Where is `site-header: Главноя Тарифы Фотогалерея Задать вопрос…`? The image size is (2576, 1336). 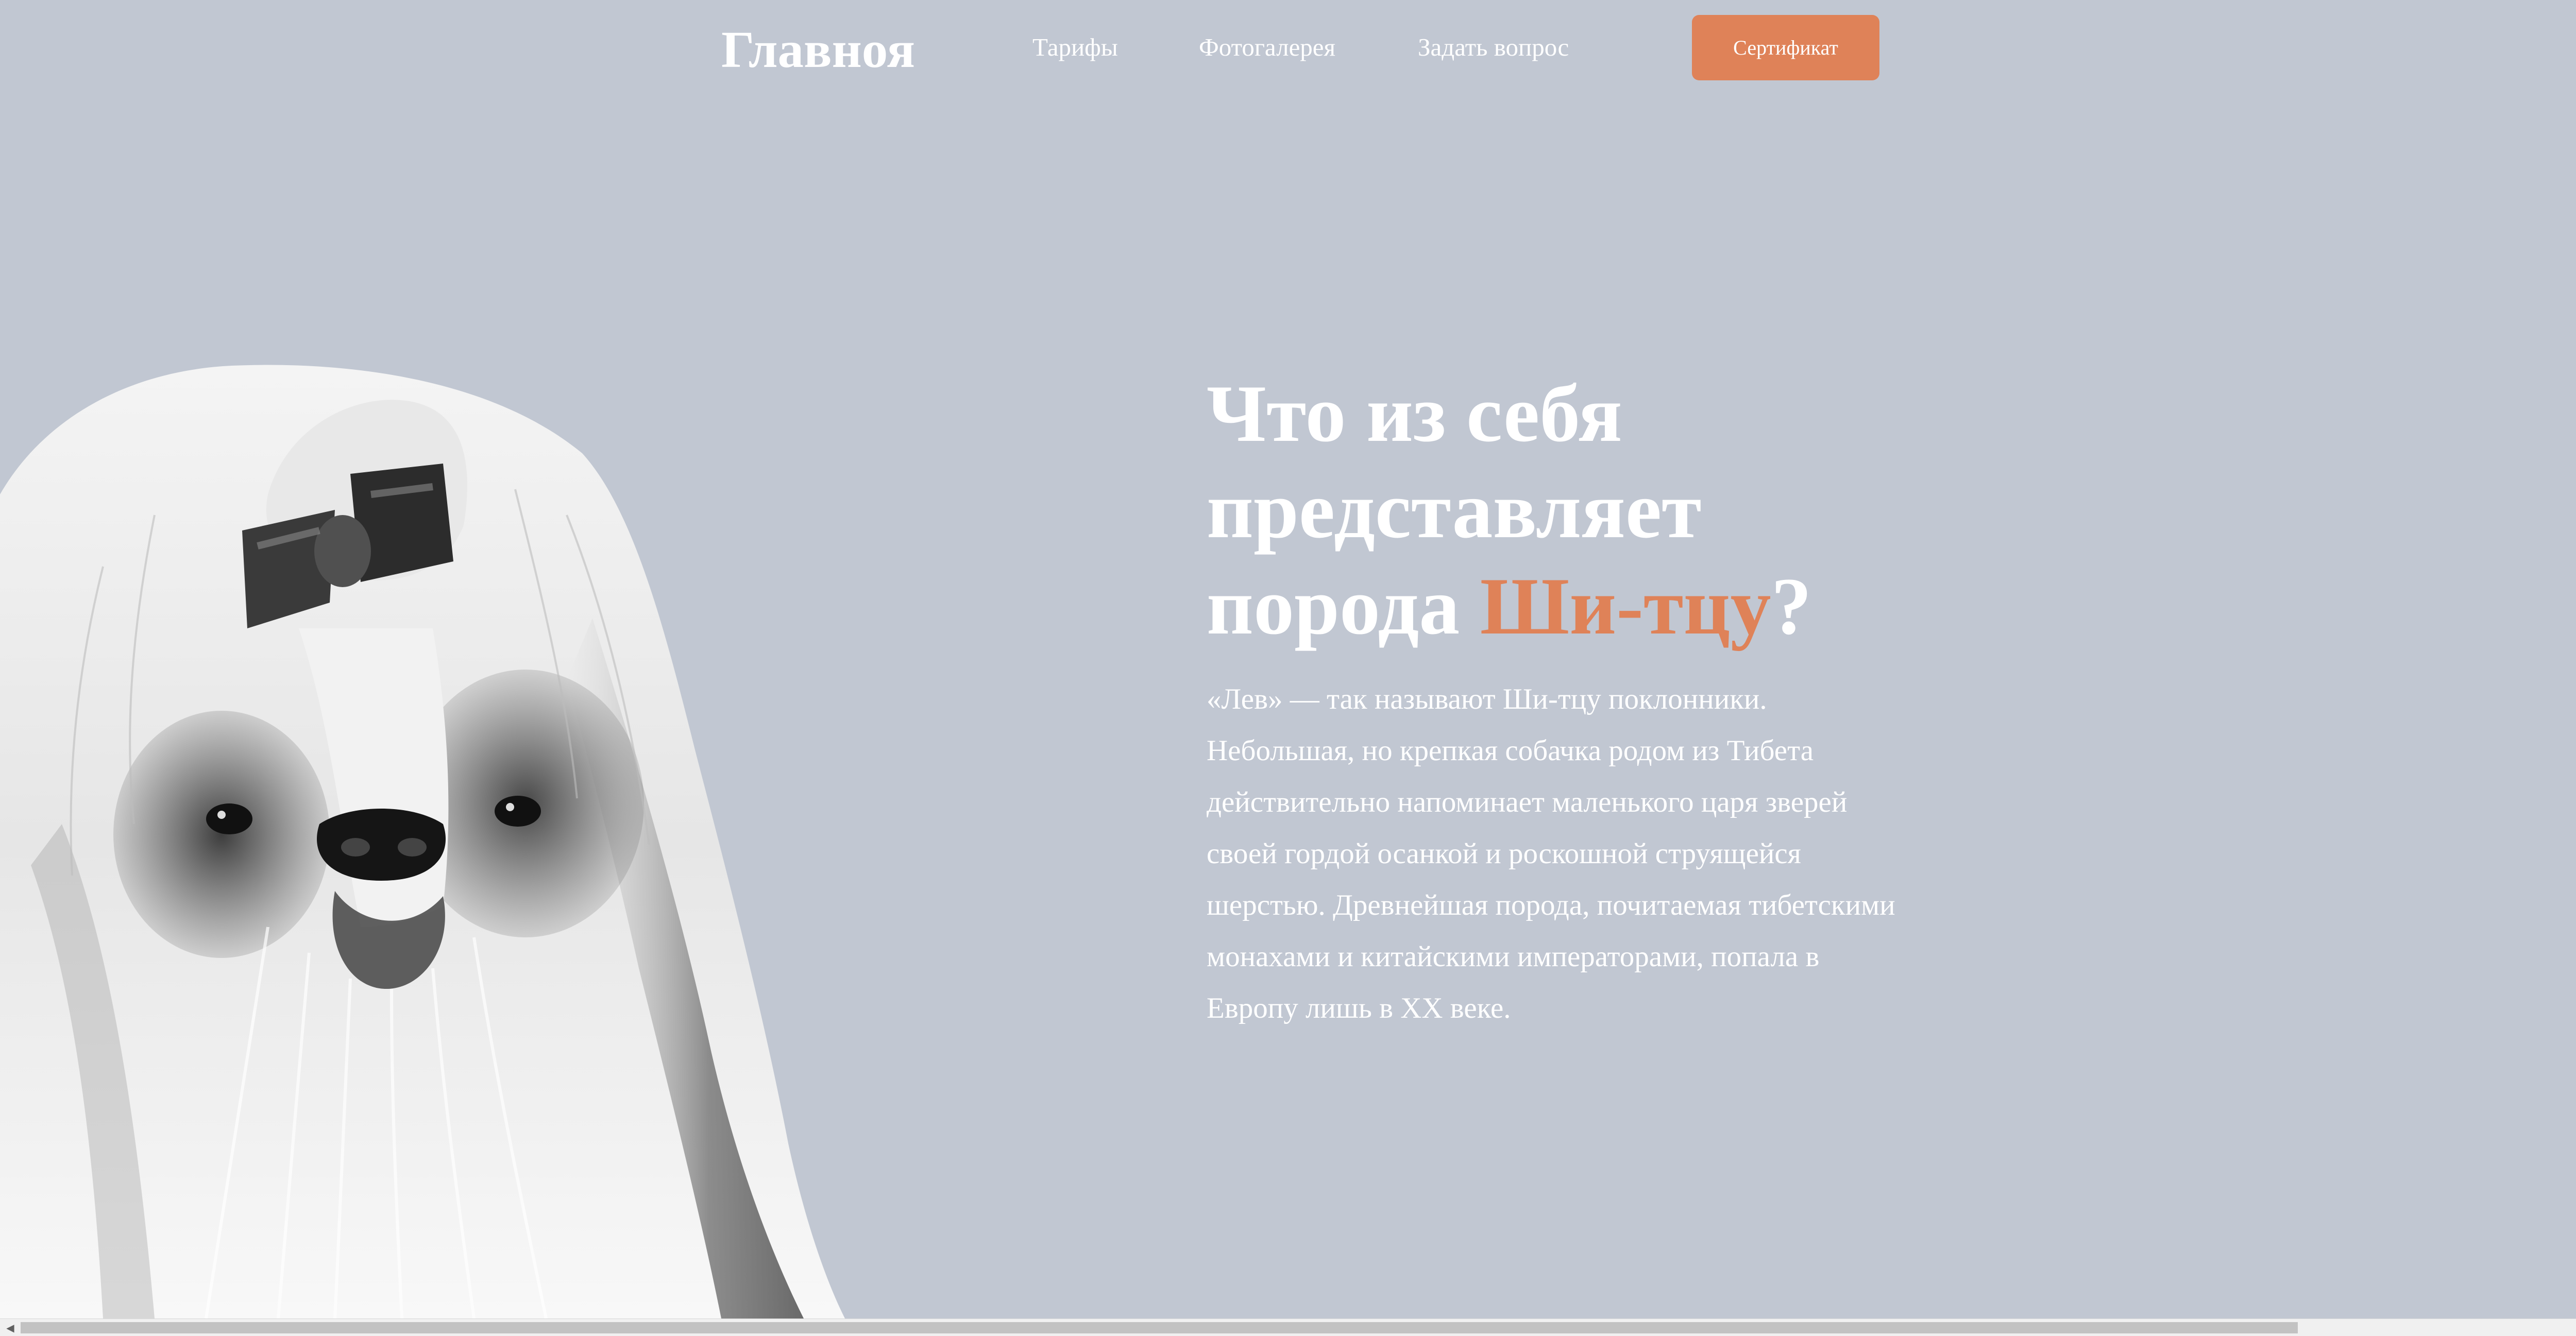 site-header: Главноя Тарифы Фотогалерея Задать вопрос… is located at coordinates (1288, 51).